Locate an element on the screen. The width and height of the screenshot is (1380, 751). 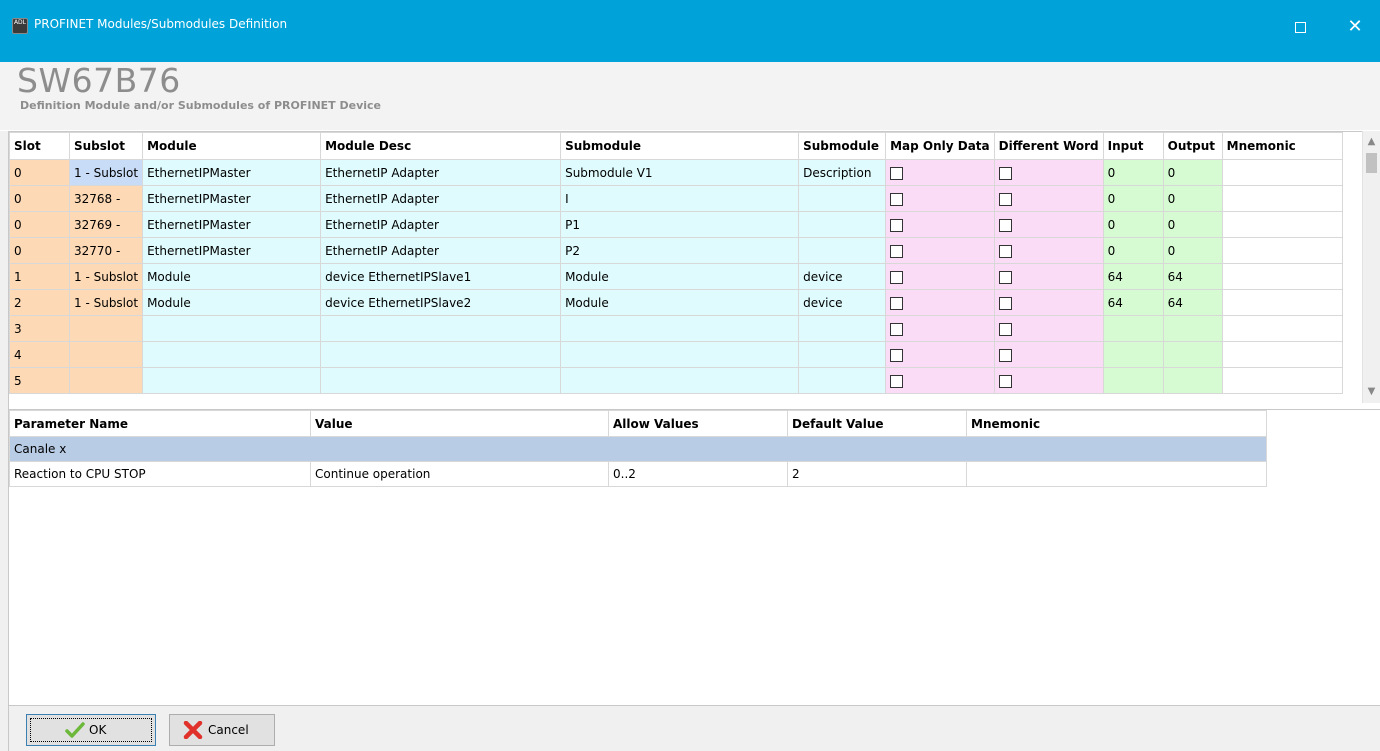
module-desc-cell: device EthernetIPSlave1 is located at coordinates (441, 276).